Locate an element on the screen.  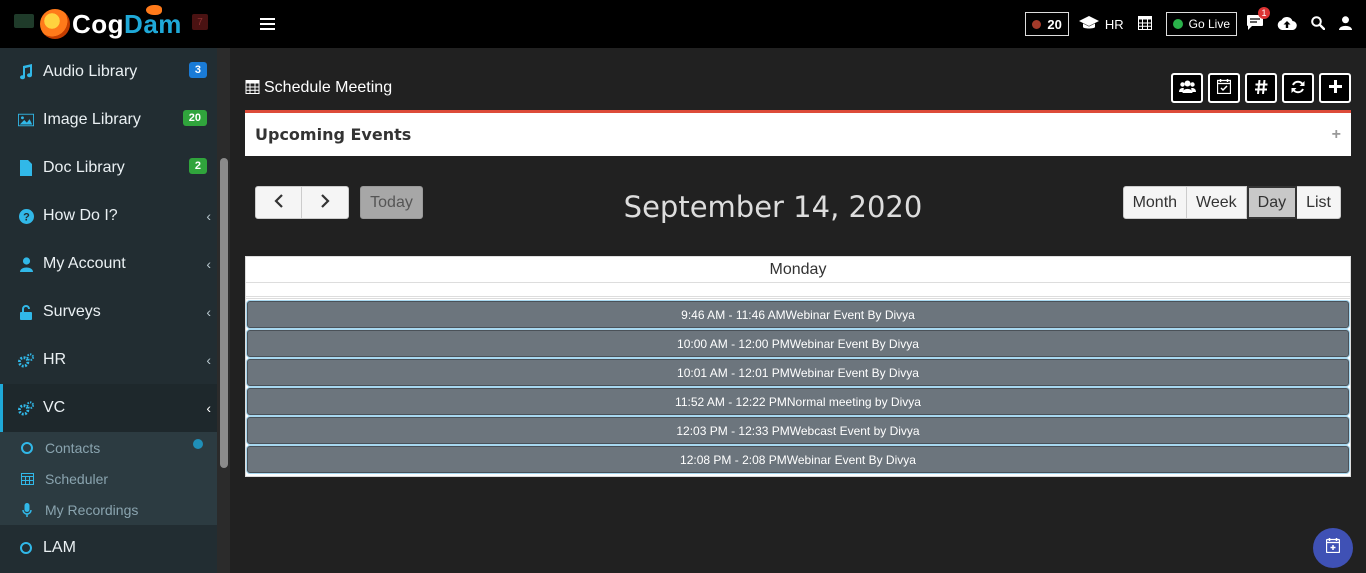
sidebar-item-hr: HR ‹ is located at coordinates (108, 360).